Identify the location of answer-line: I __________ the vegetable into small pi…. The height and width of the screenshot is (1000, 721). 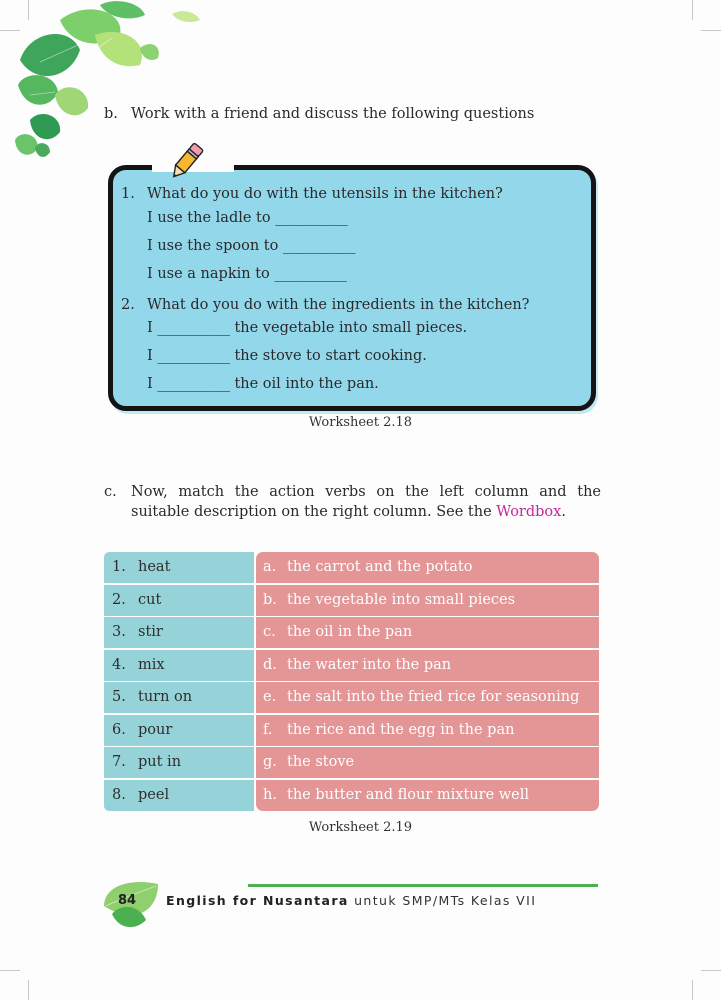
(307, 328).